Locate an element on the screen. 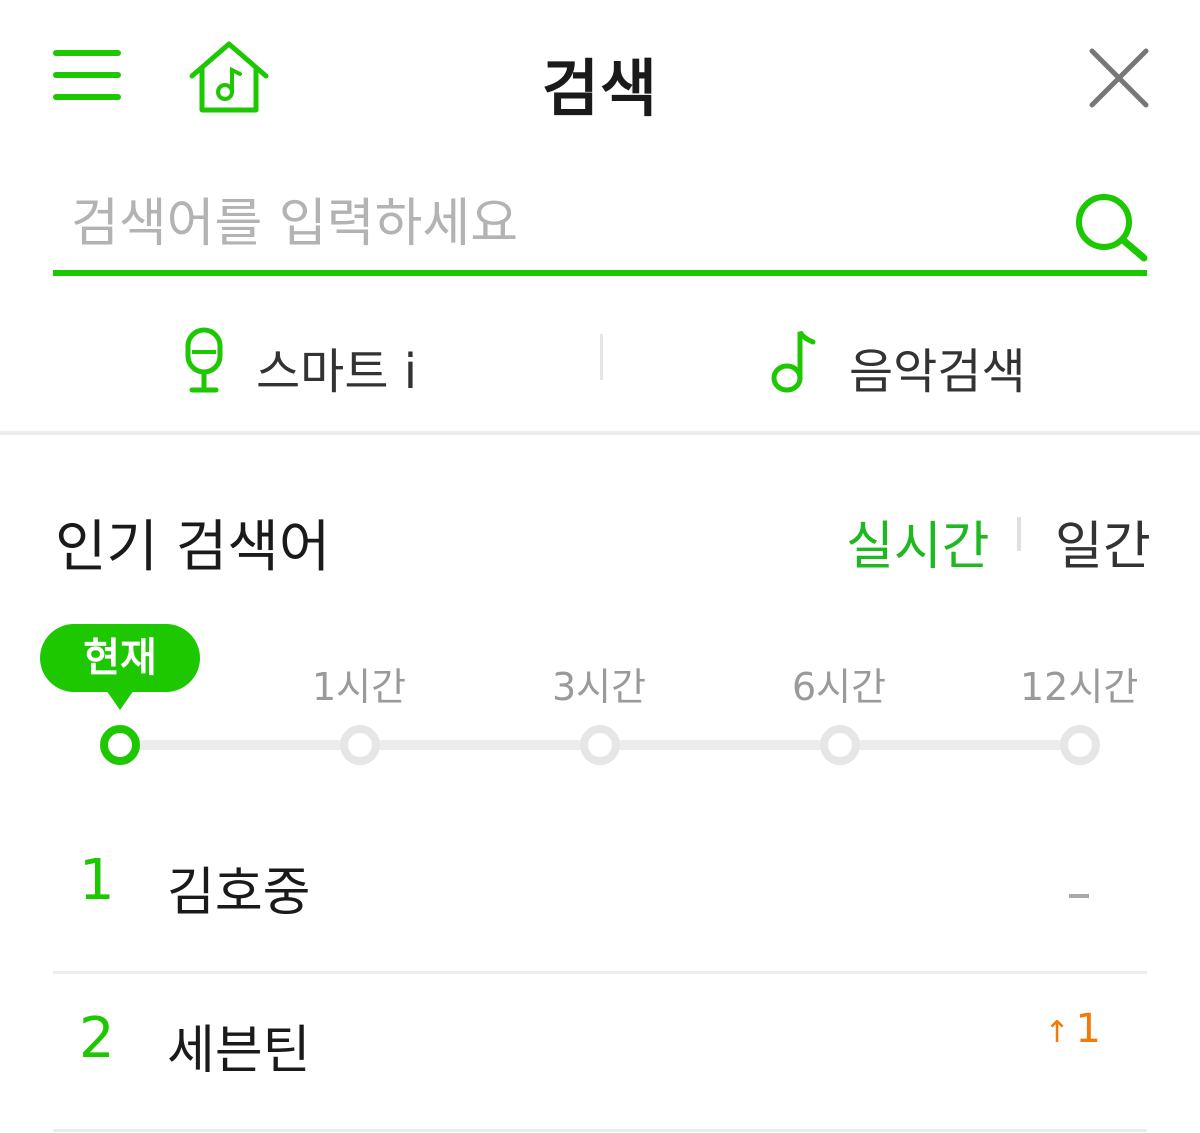  popular-keywords-title: 인기 검색어 is located at coordinates (193, 547).